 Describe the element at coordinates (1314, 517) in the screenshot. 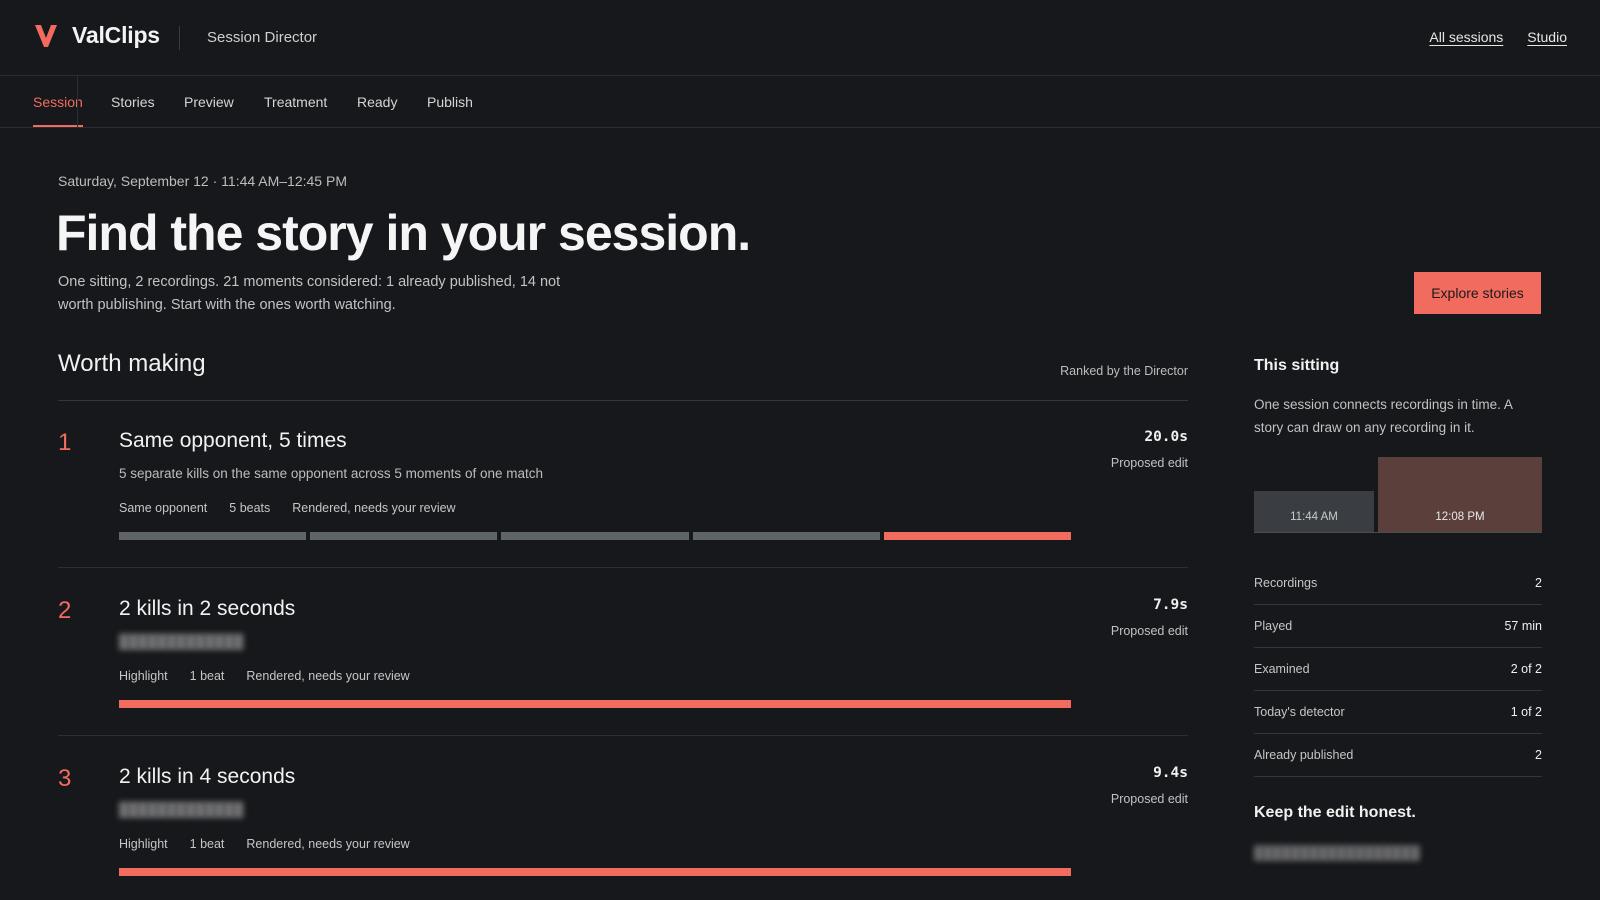

I see `recording-time: 11:44 AM` at that location.